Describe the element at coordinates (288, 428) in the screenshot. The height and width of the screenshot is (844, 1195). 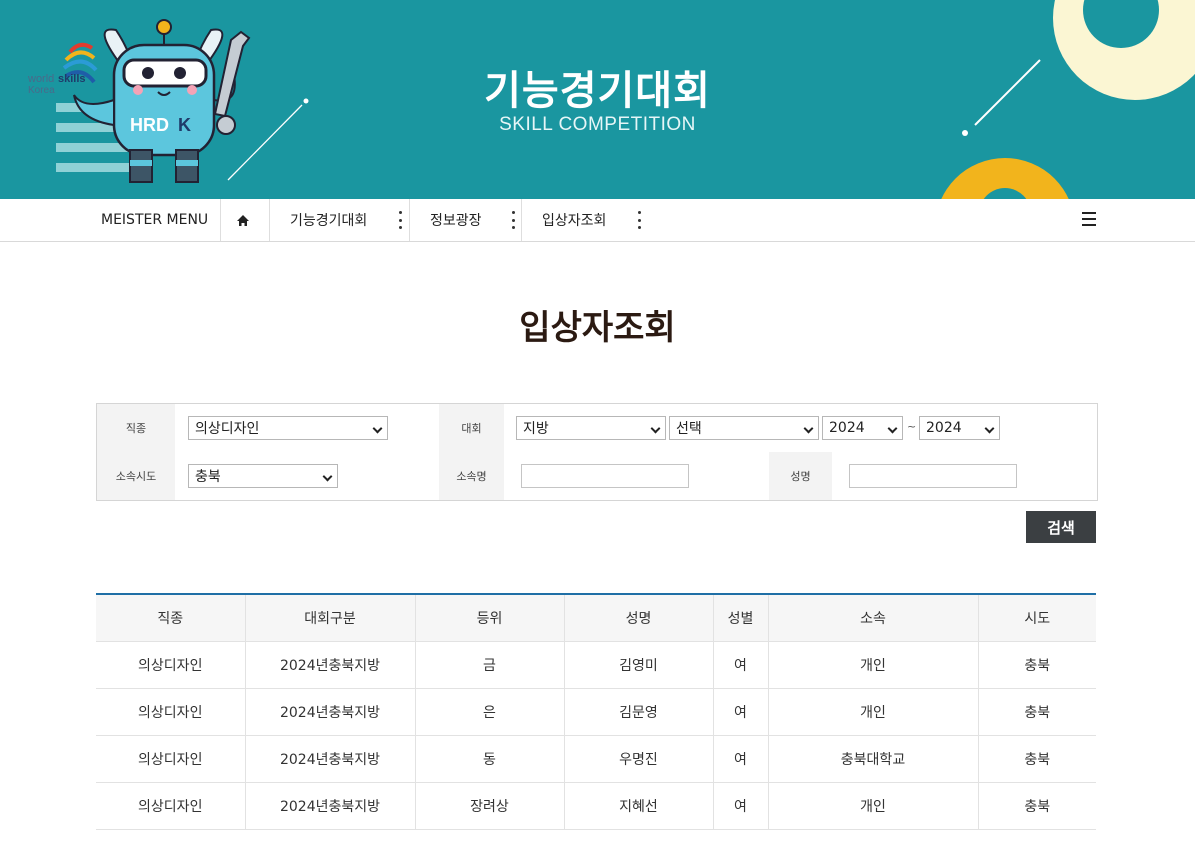
I see `job-select: 의상디자인` at that location.